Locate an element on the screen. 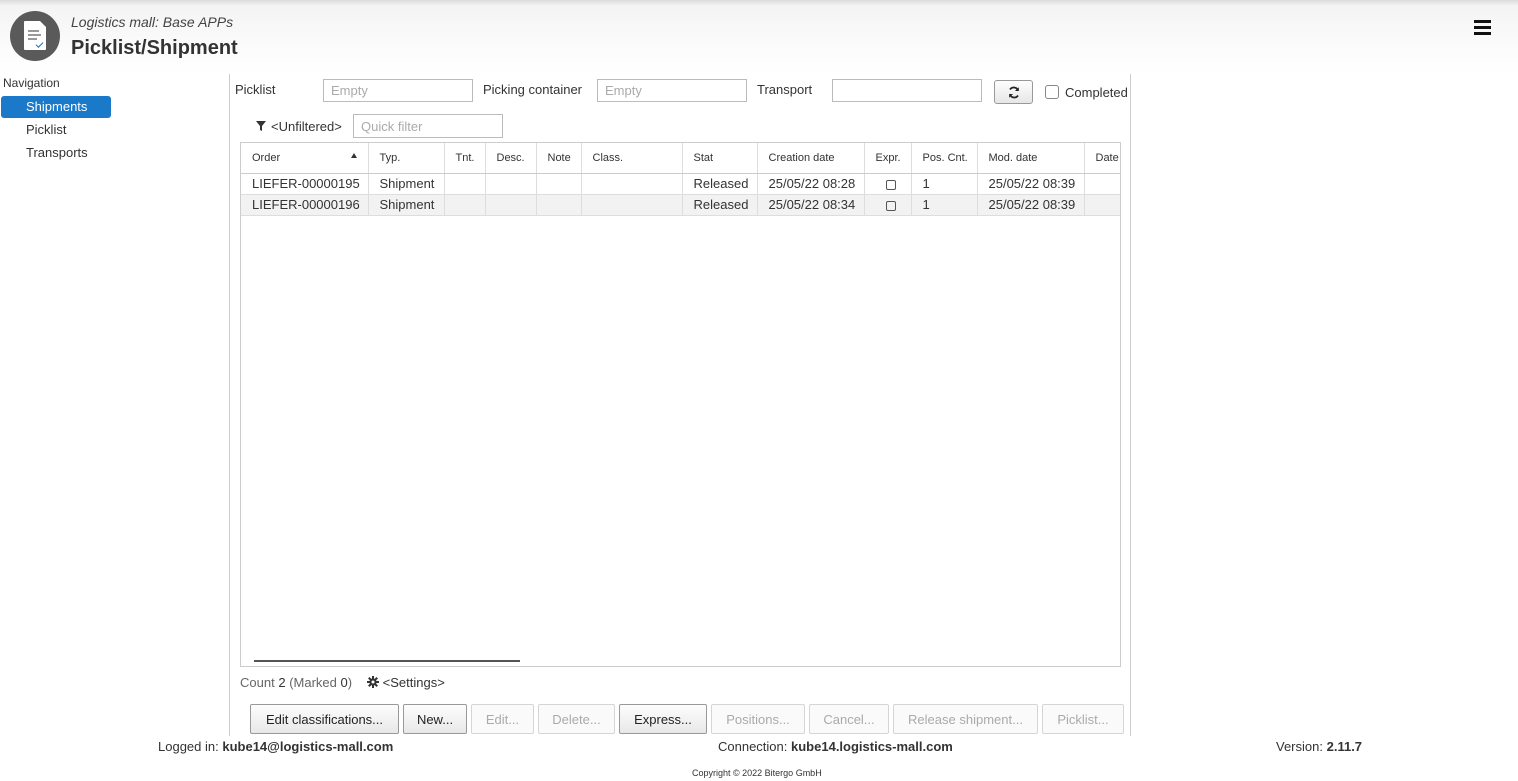 The image size is (1518, 781). quick-filter-input is located at coordinates (428, 126).